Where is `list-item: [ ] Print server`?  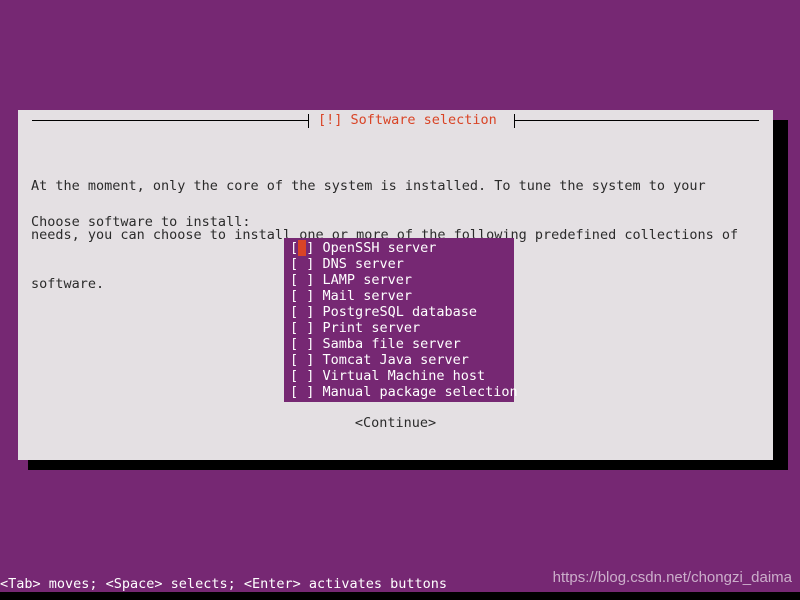
list-item: [ ] Print server is located at coordinates (399, 328).